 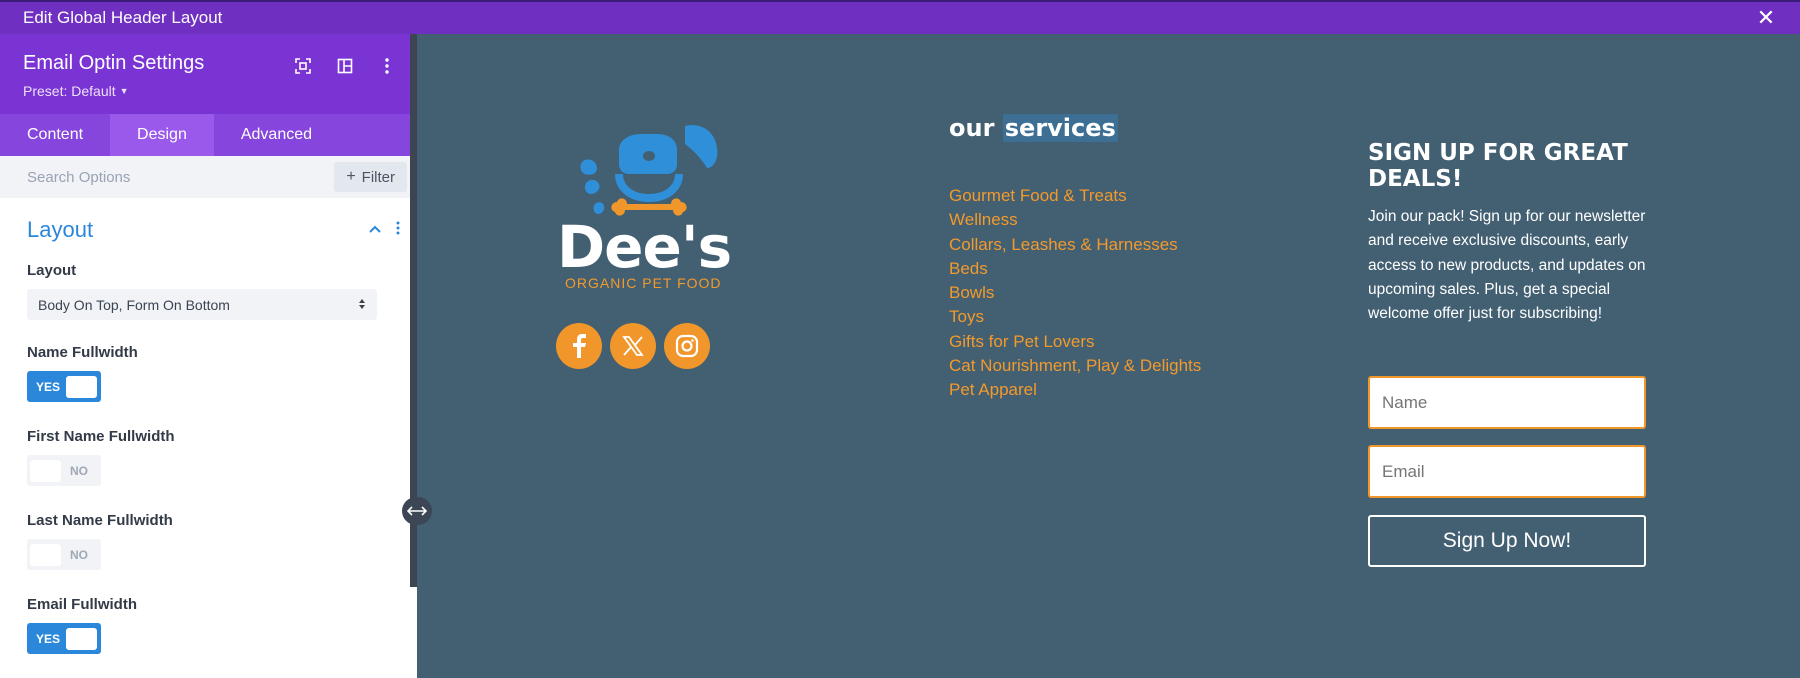 I want to click on x-twitter-icon, so click(x=633, y=346).